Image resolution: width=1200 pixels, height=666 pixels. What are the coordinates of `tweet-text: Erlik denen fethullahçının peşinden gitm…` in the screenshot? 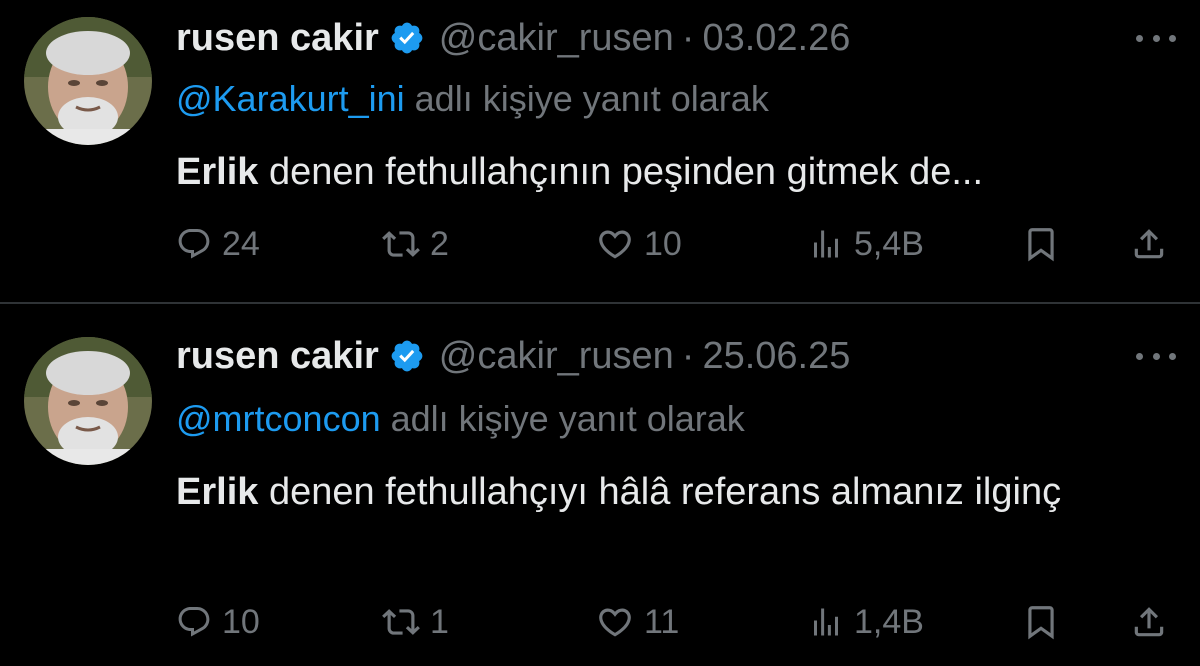 It's located at (656, 172).